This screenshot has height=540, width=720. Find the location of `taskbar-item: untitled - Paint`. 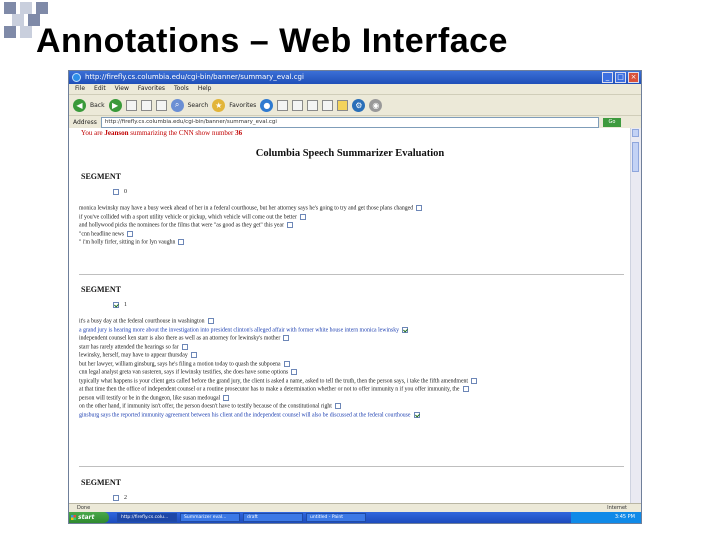

taskbar-item: untitled - Paint is located at coordinates (336, 517).